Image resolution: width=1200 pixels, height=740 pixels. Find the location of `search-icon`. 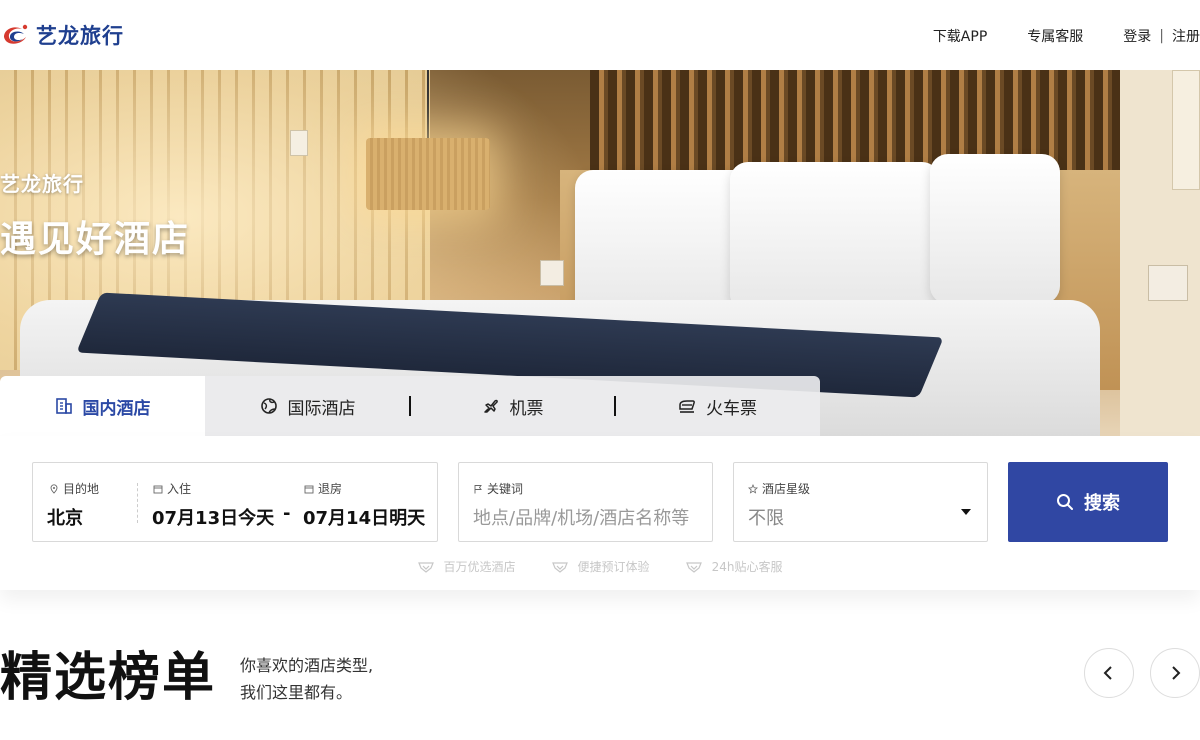

search-icon is located at coordinates (1065, 502).